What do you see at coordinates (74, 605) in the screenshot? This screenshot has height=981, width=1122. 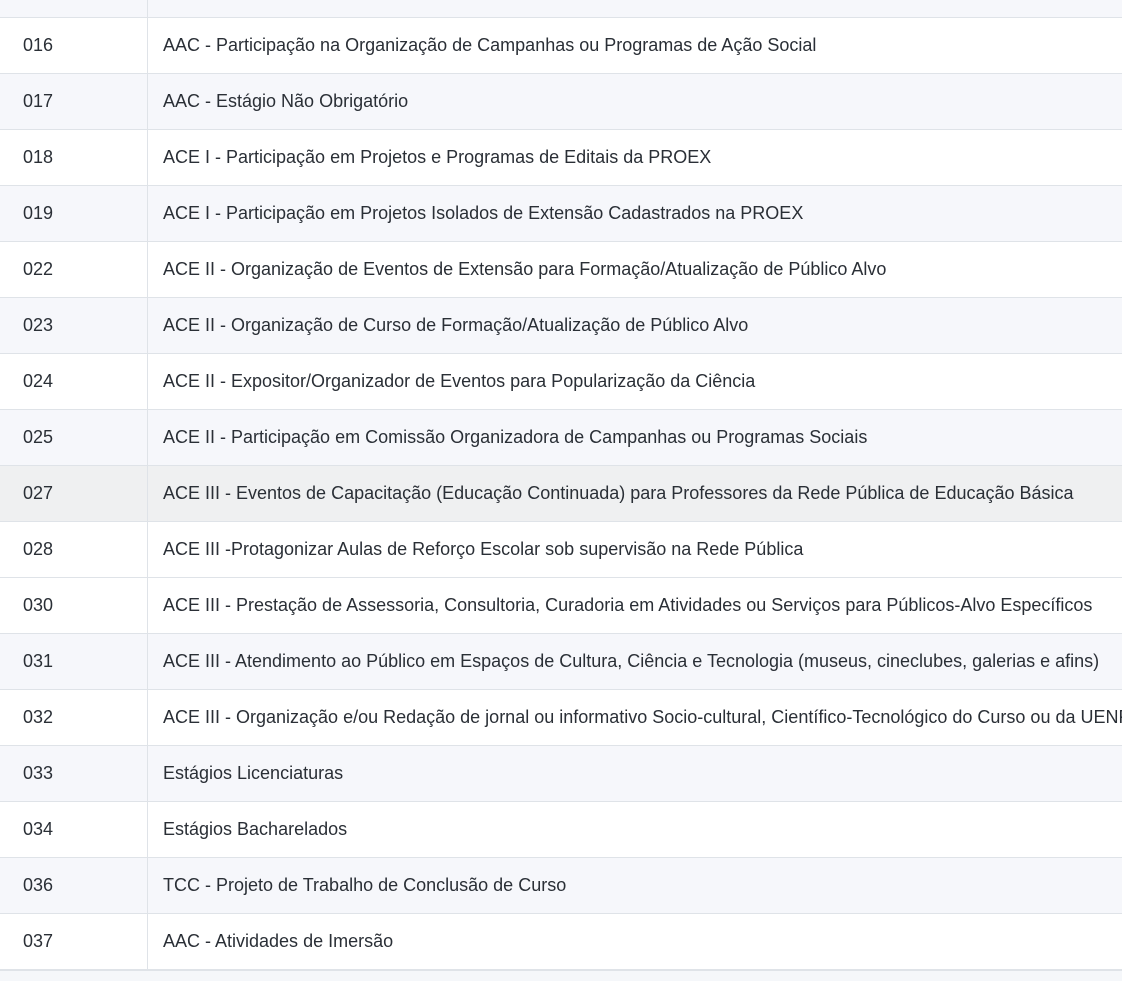 I see `code-cell: 030` at bounding box center [74, 605].